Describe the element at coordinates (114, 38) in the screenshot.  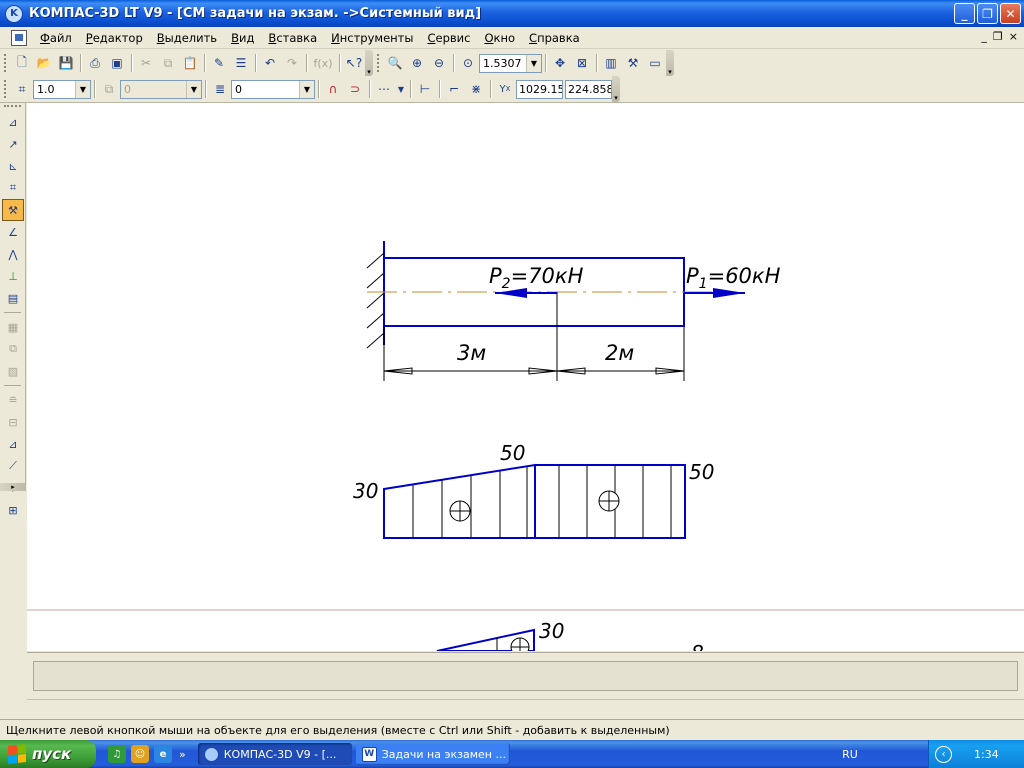
I see `menu-editor: Редактор` at that location.